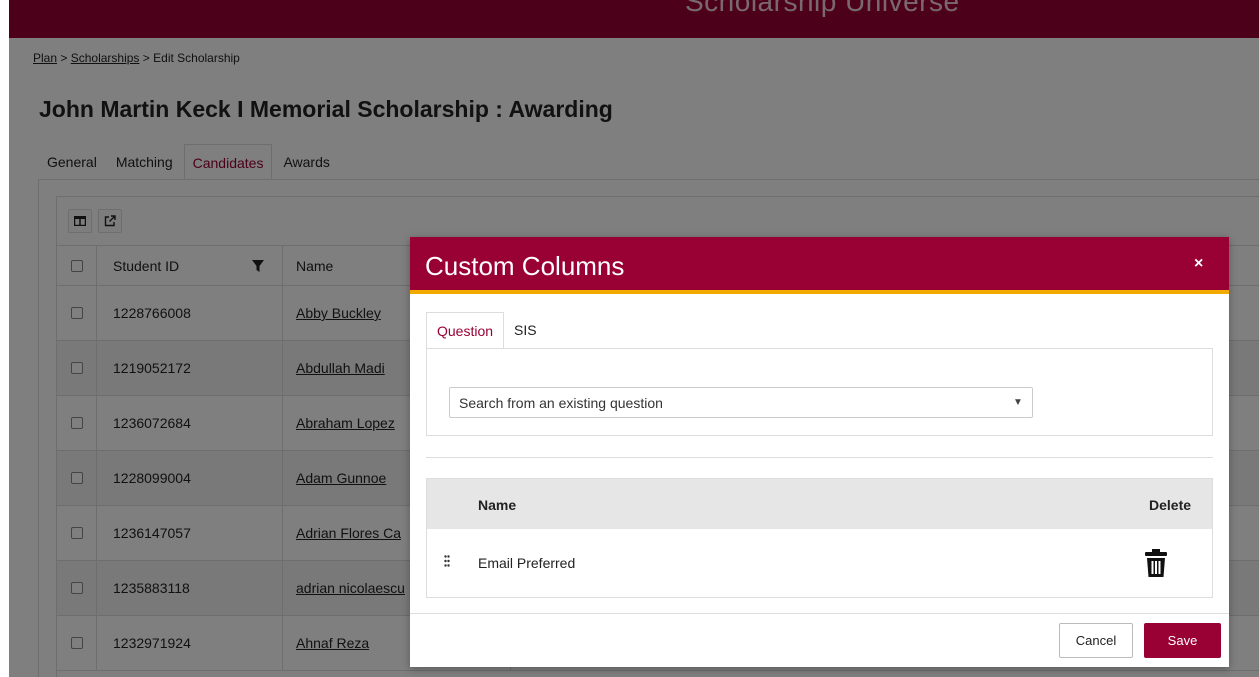 The image size is (1259, 677). Describe the element at coordinates (465, 330) in the screenshot. I see `tab-question: Question` at that location.